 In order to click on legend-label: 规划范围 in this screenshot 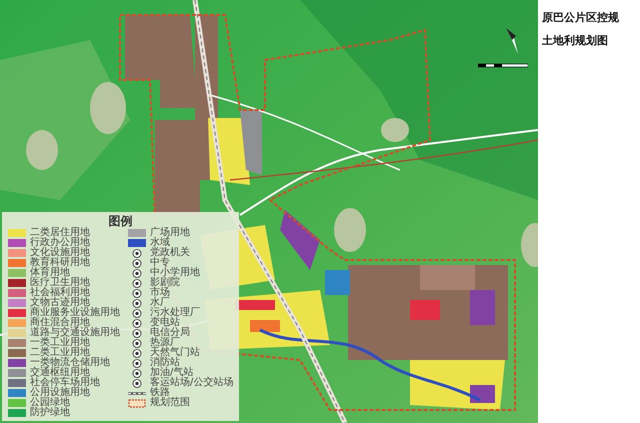, I will do `click(170, 403)`.